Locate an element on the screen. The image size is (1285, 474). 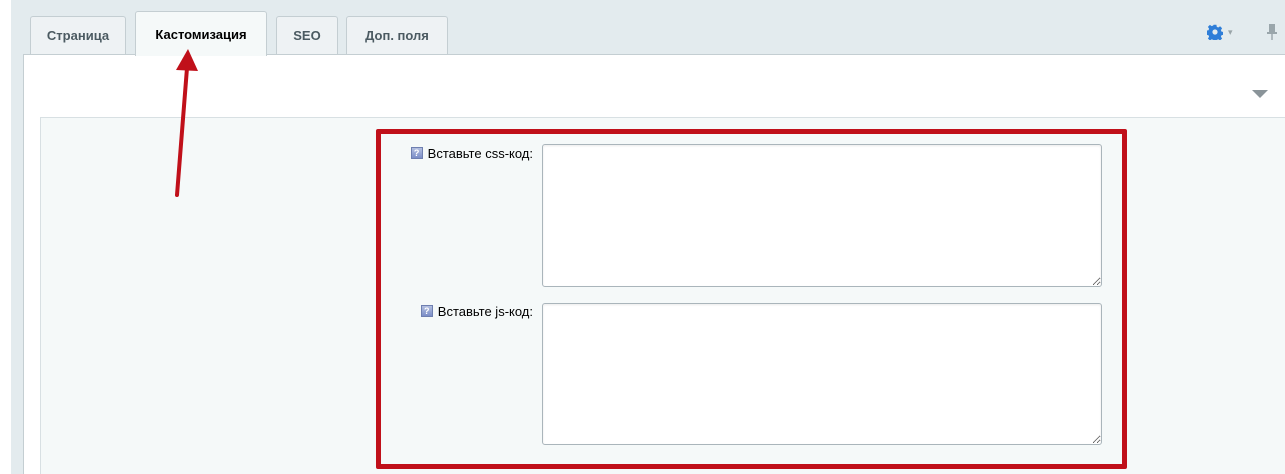
js-field-label: ? Вставьте js-код: is located at coordinates (456, 311).